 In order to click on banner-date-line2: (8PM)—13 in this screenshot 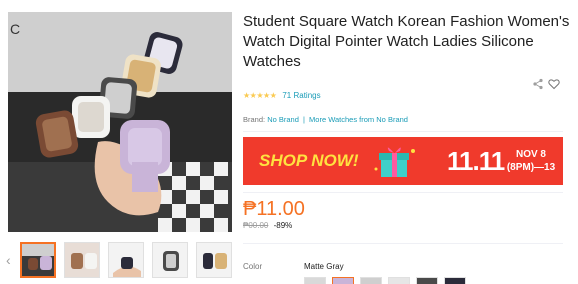, I will do `click(531, 167)`.